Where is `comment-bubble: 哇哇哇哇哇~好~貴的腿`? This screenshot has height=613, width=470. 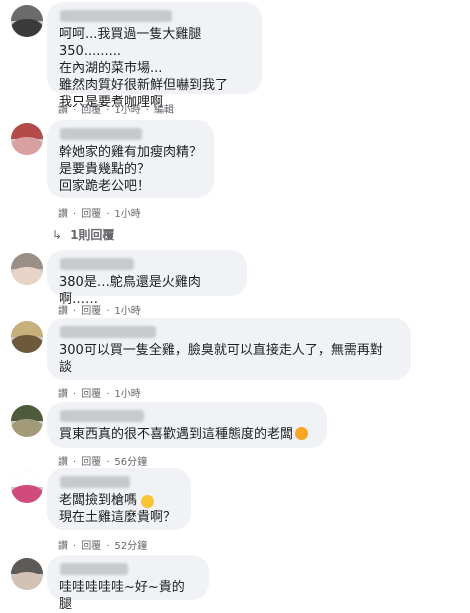
comment-bubble: 哇哇哇哇哇~好~貴的腿 is located at coordinates (128, 583).